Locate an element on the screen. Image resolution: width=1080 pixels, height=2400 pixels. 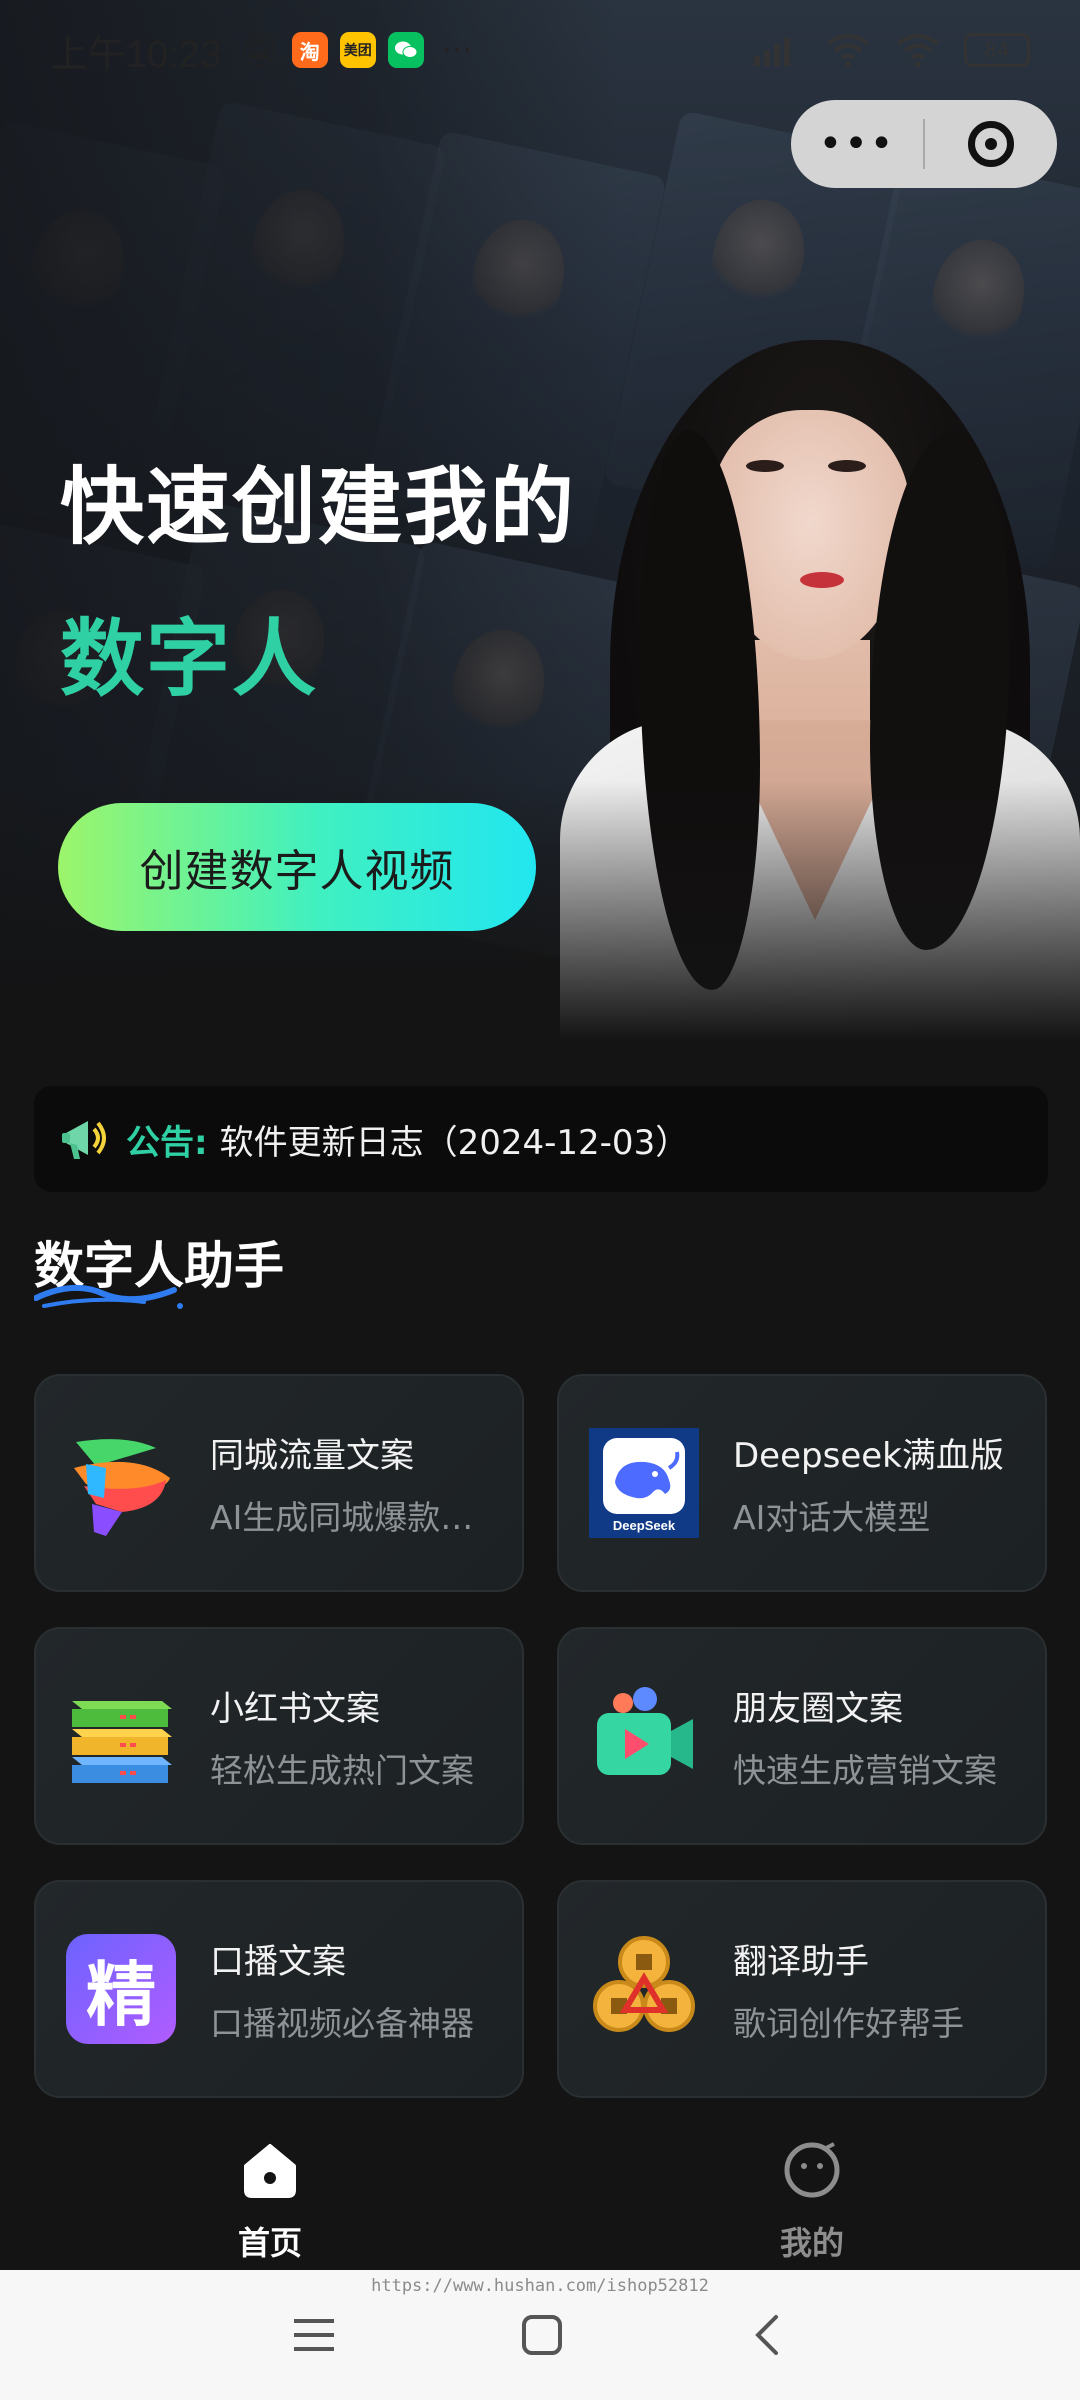
announcement-bar: 公告: 软件更新日志（2024-12-03） is located at coordinates (541, 1139).